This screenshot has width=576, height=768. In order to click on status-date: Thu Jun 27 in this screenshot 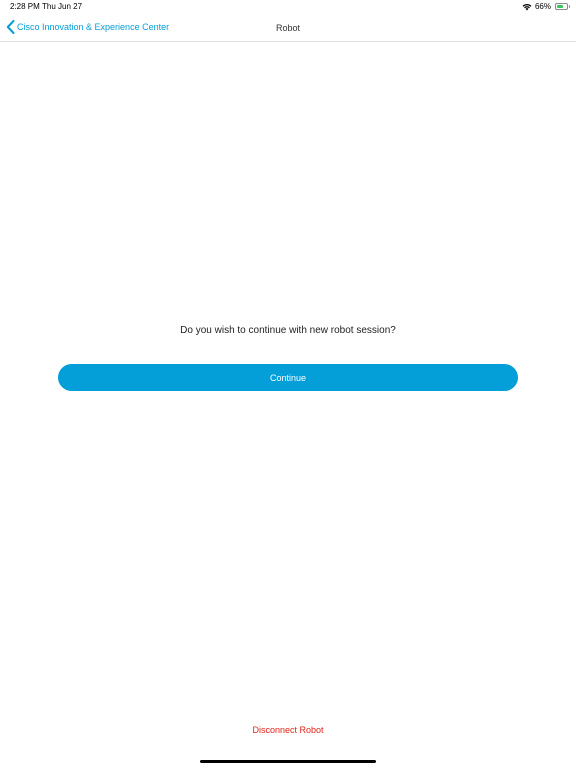, I will do `click(62, 6)`.